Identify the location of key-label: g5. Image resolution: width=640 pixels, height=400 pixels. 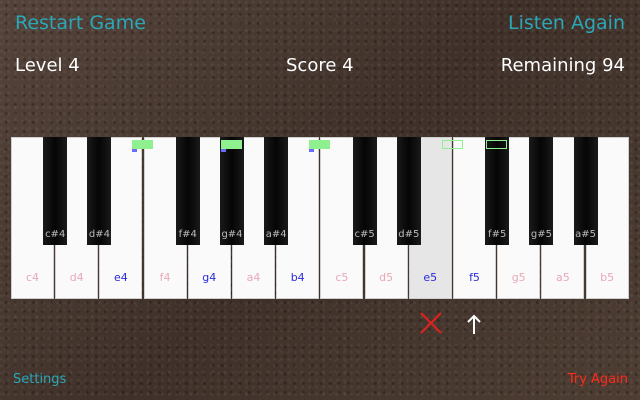
(518, 277).